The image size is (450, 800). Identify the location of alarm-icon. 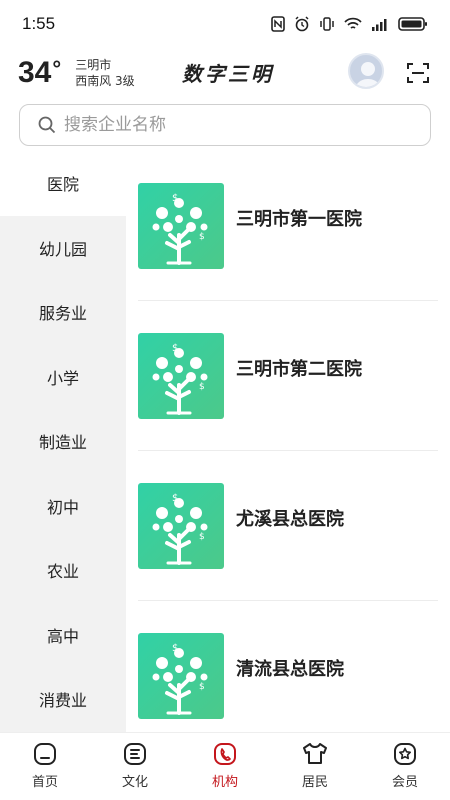
(302, 24).